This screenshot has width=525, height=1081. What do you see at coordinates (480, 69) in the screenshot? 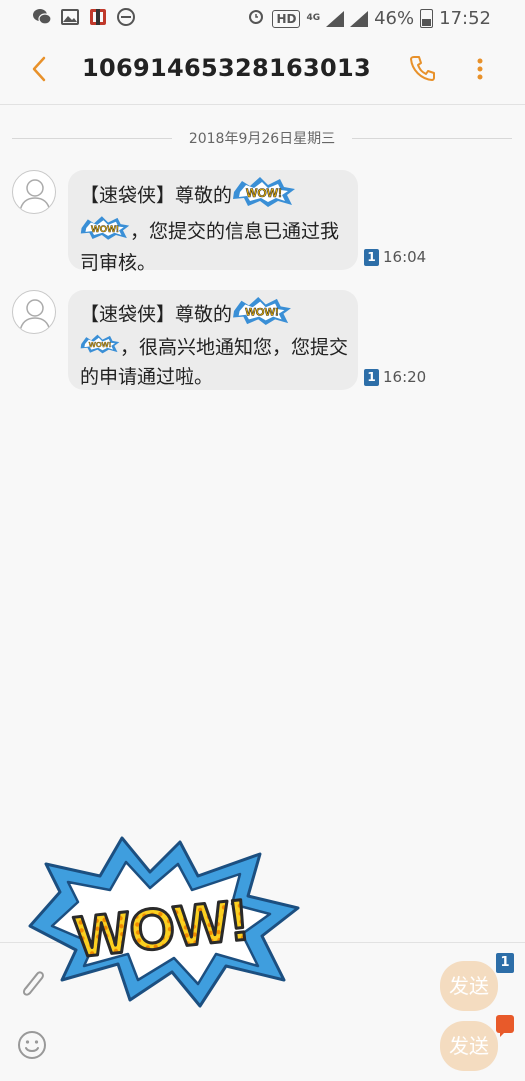
I see `more-vertical-icon` at bounding box center [480, 69].